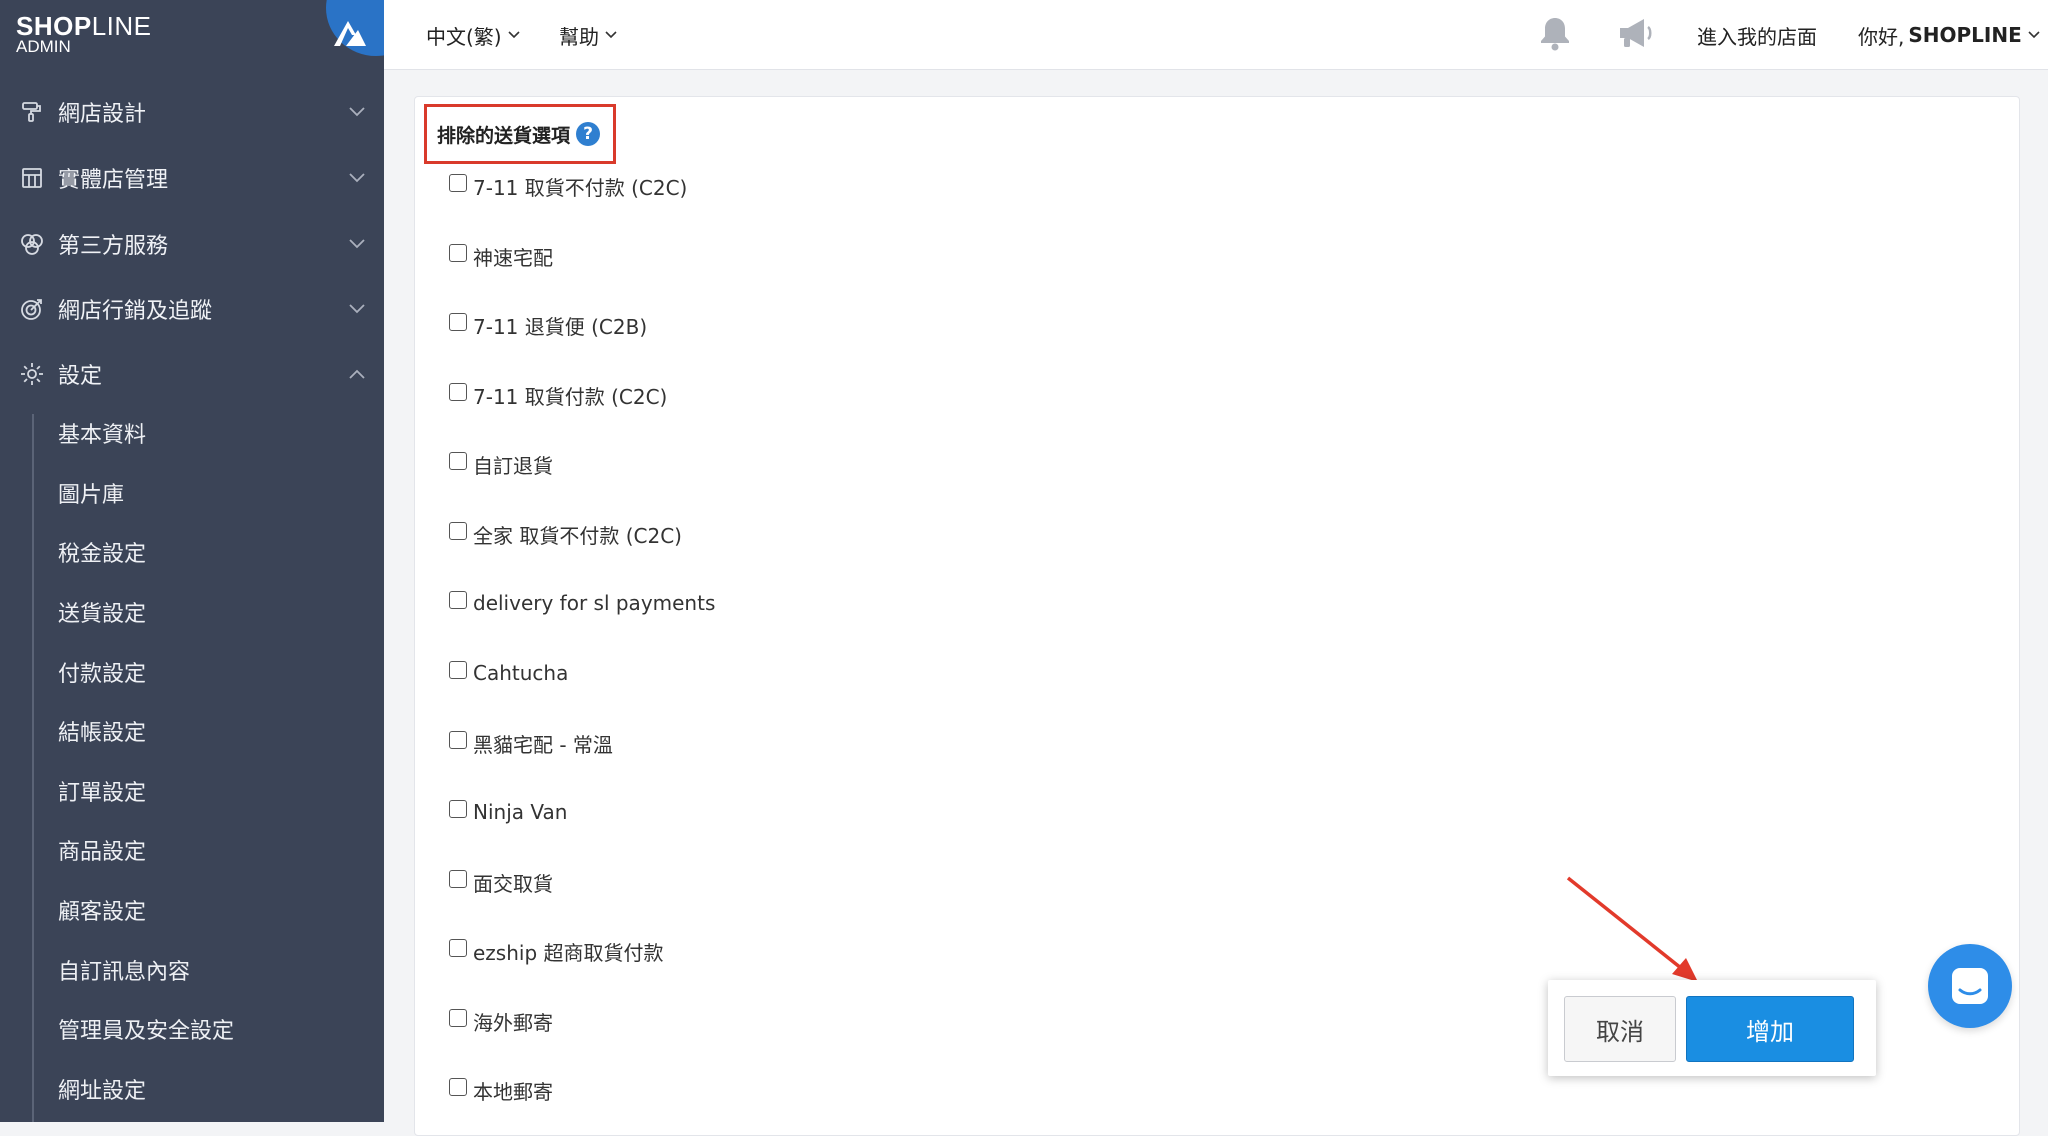 This screenshot has height=1136, width=2048. What do you see at coordinates (513, 883) in the screenshot?
I see `option-label: 面交取貨` at bounding box center [513, 883].